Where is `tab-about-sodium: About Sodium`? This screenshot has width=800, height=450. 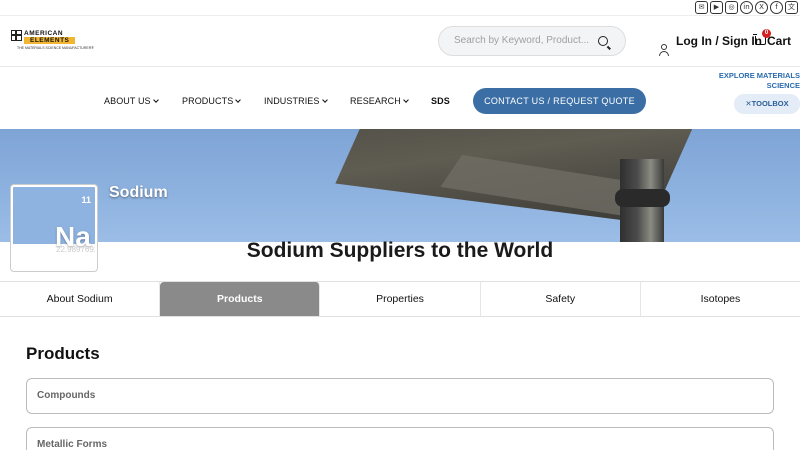
tab-about-sodium: About Sodium is located at coordinates (80, 299).